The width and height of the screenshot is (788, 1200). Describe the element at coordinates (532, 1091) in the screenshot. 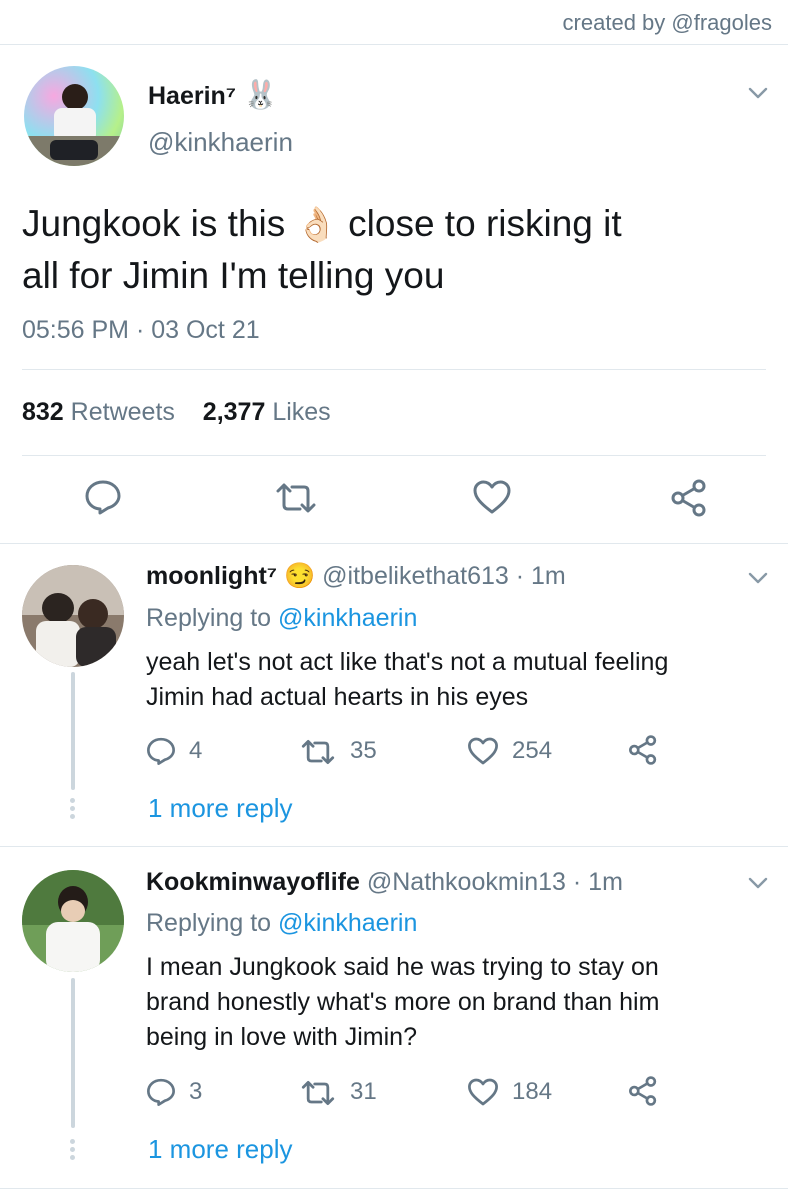

I see `like-count: 184` at that location.